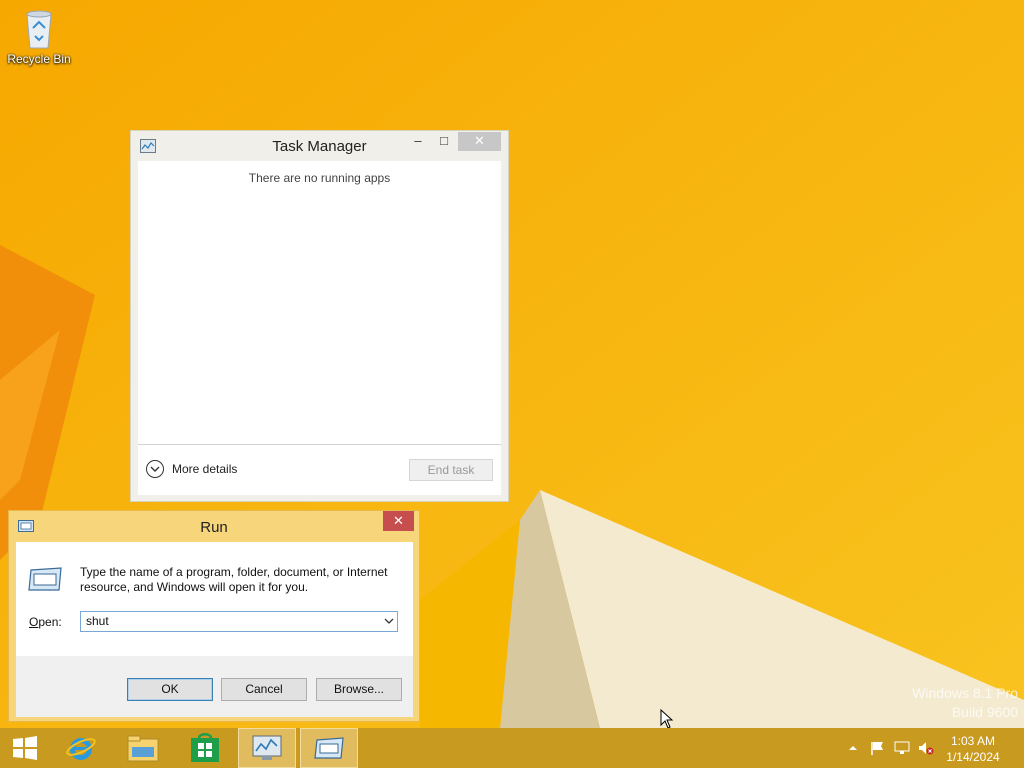  Describe the element at coordinates (319, 470) in the screenshot. I see `task-manager-footer: More details End task` at that location.